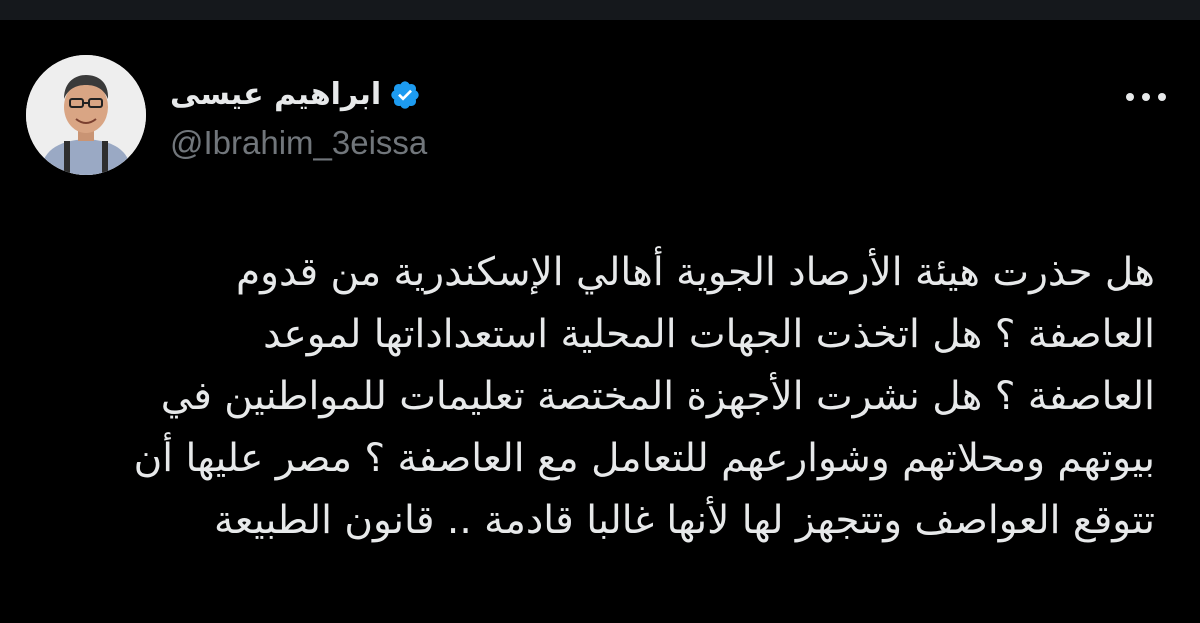  I want to click on author-display-name: ابراهيم عيسى, so click(275, 95).